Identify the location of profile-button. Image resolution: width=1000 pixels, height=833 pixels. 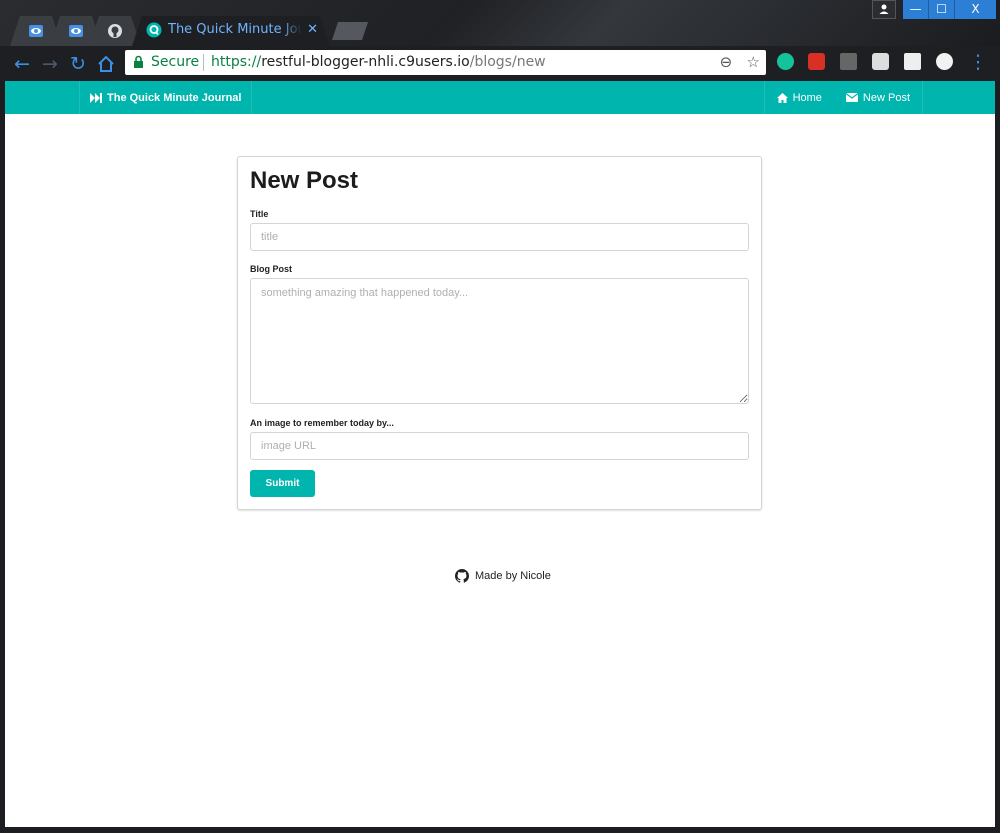
(884, 9).